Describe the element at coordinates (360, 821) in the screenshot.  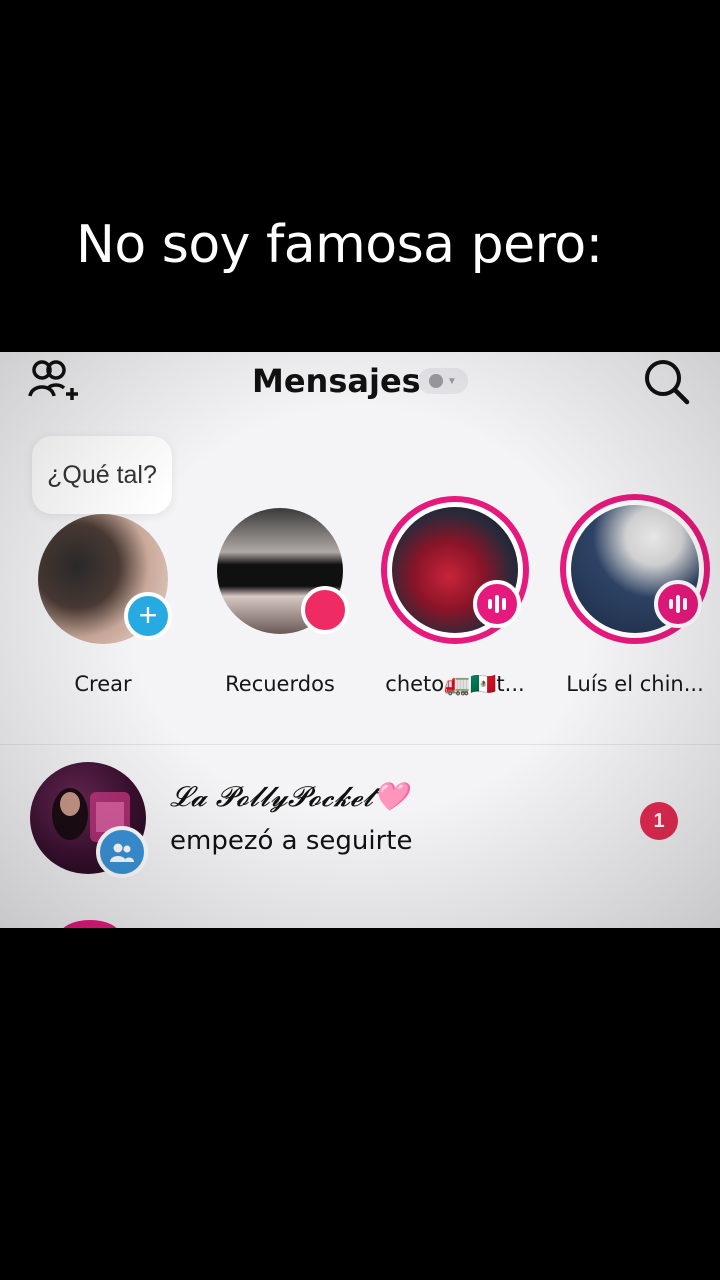
I see `conversation-row: 𝓛𝓪 𝓟𝓸𝓵𝓵𝔂𝓟𝓸𝓬𝓴𝓮𝓽🩷 empezó a seguirte 1` at that location.